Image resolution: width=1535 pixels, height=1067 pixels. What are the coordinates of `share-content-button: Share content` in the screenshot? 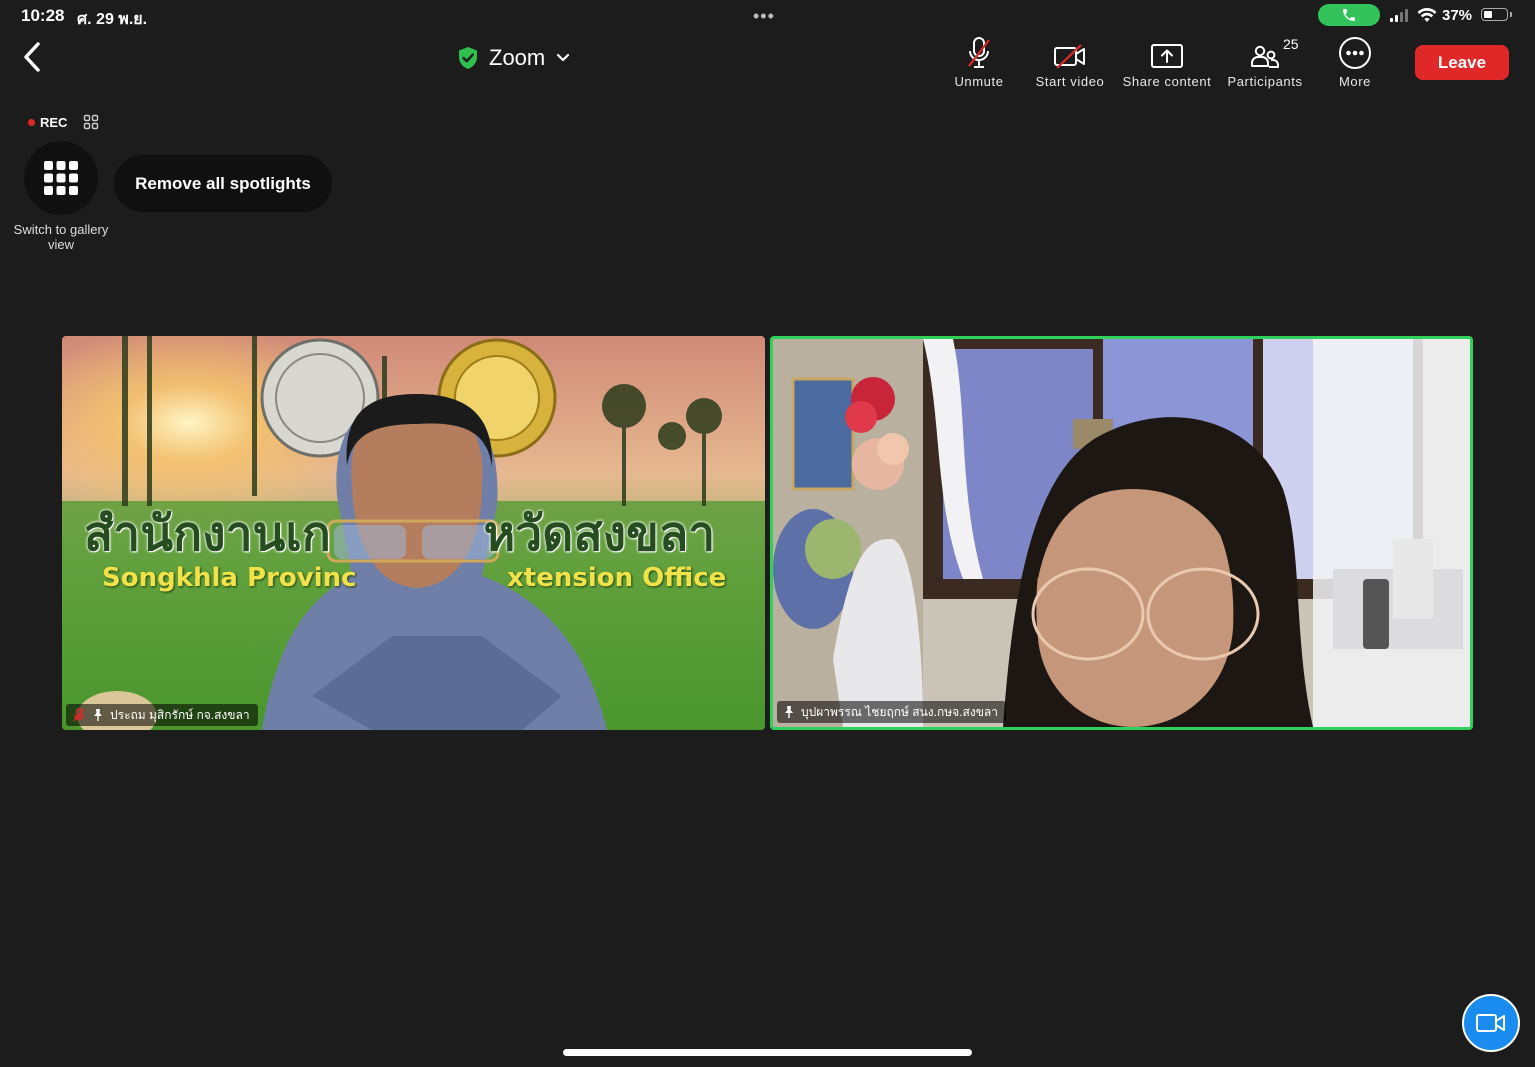 It's located at (1167, 61).